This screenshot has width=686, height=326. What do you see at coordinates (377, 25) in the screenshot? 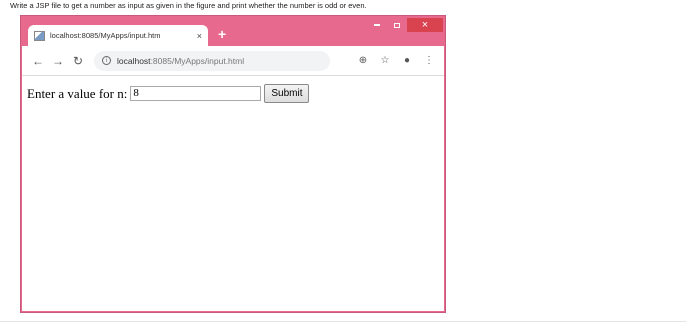
I see `minimize-button` at bounding box center [377, 25].